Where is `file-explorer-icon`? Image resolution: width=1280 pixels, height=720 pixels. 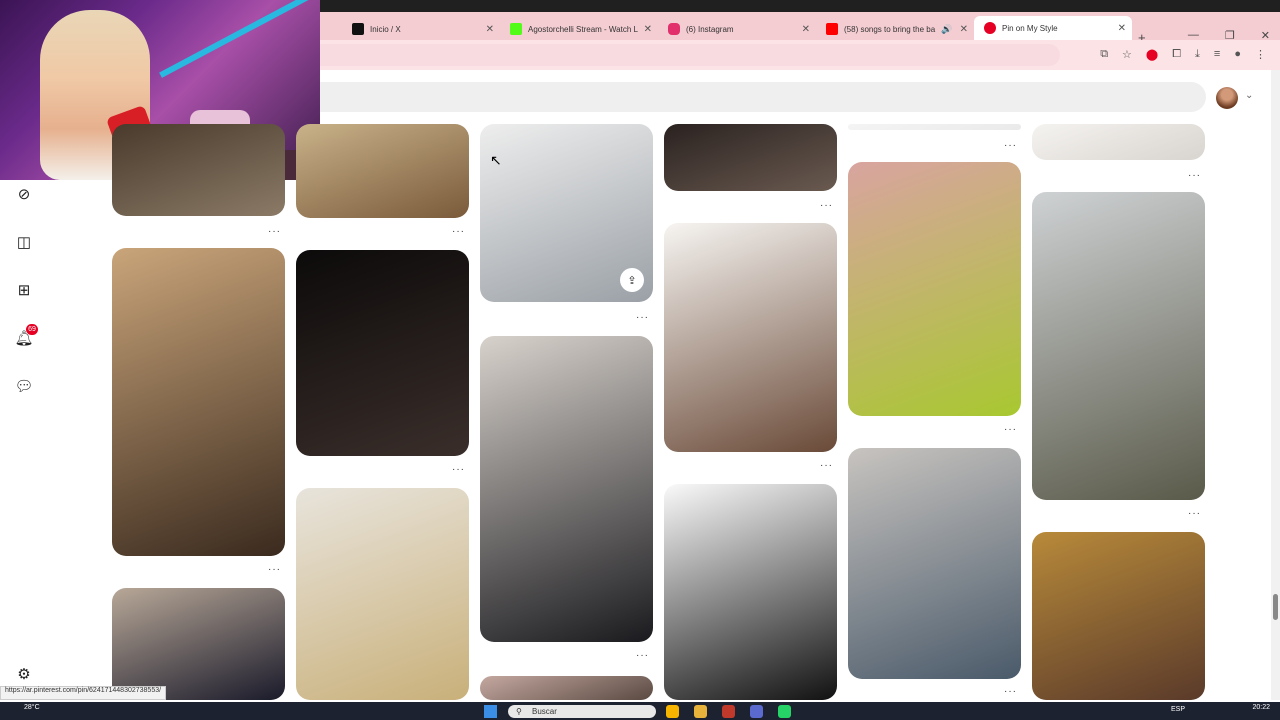 file-explorer-icon is located at coordinates (700, 711).